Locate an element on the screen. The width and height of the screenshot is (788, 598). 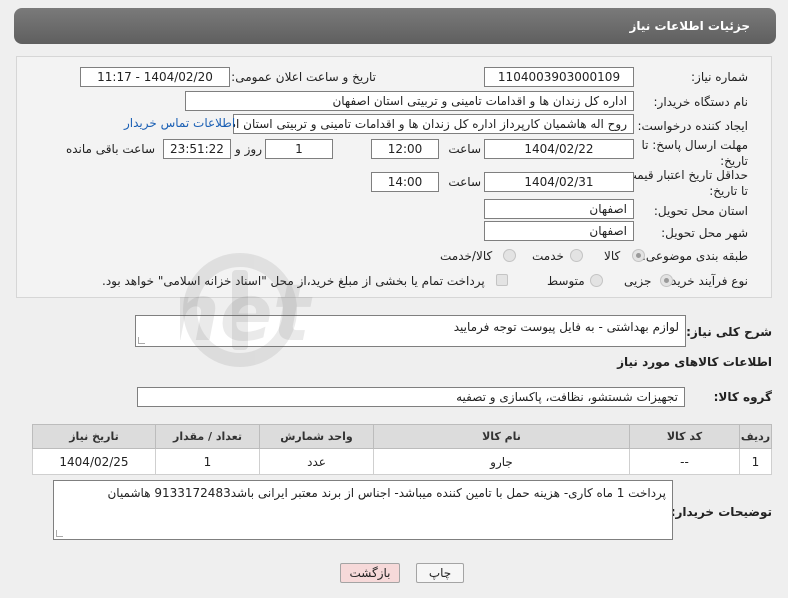
price-time-field: 14:00 is located at coordinates (405, 182).